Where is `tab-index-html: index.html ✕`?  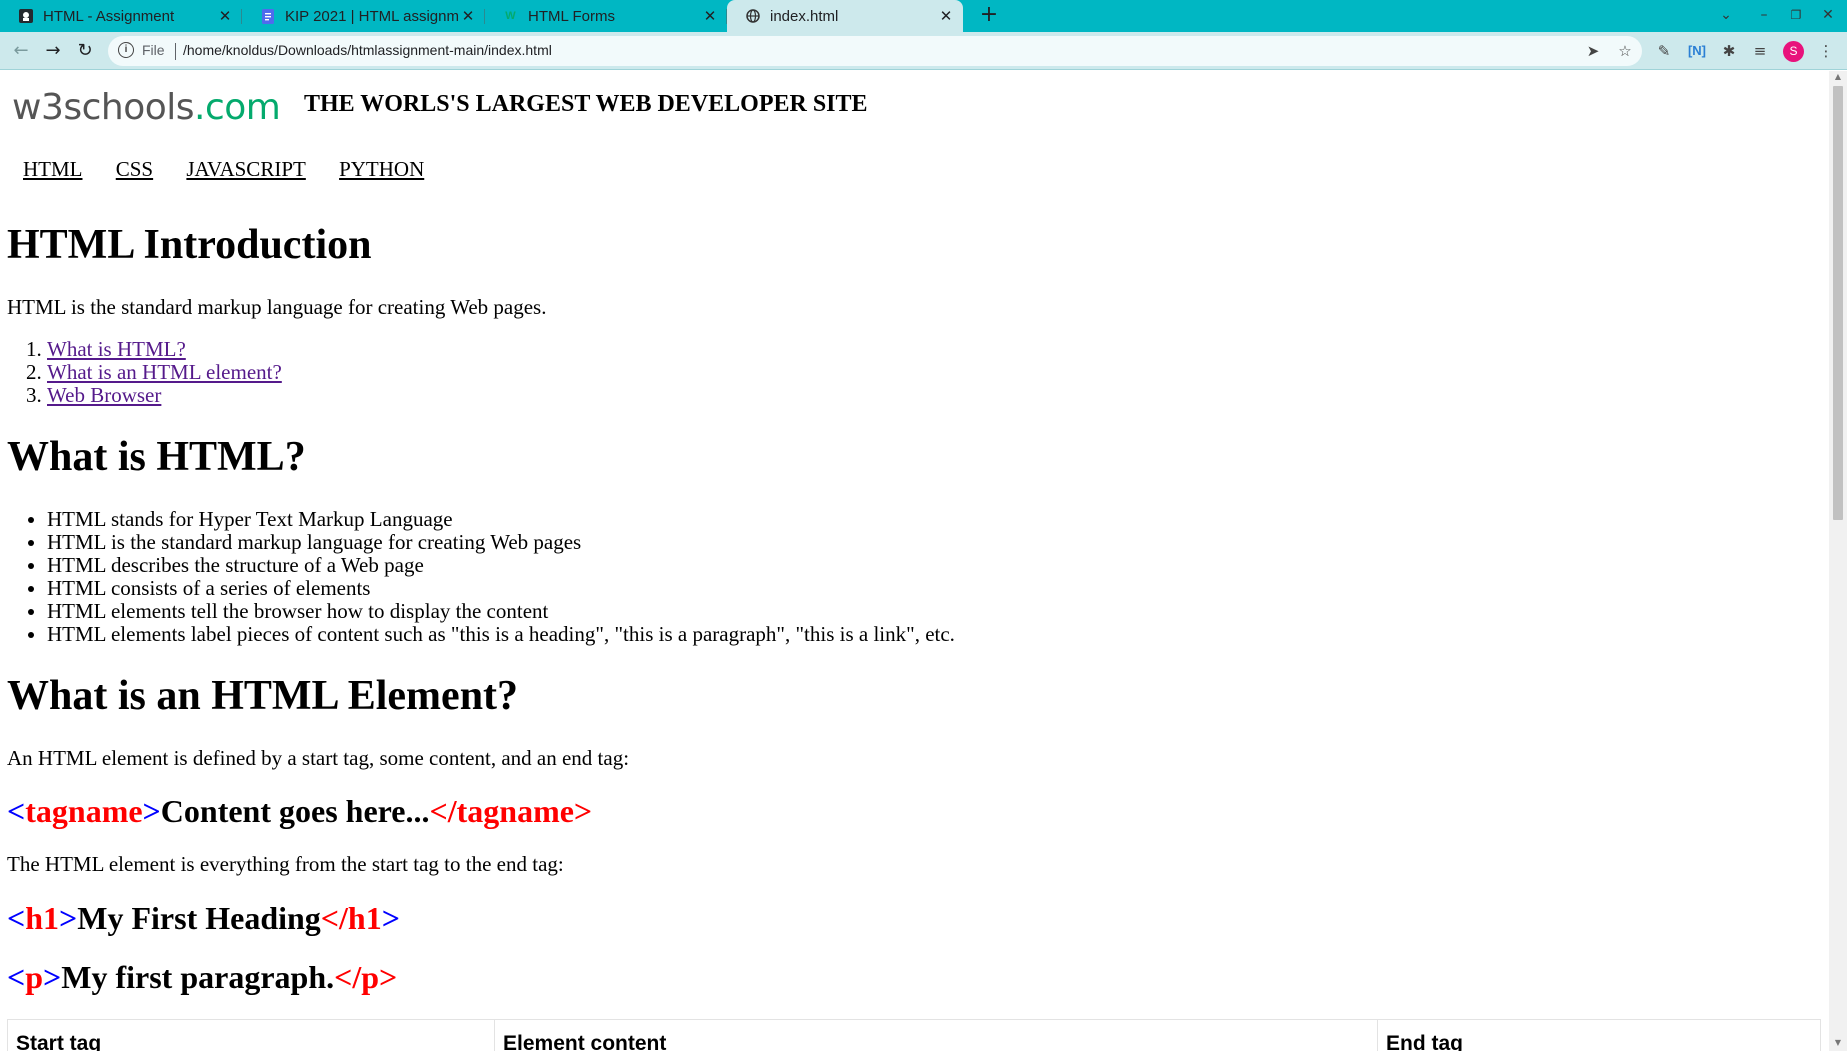
tab-index-html: index.html ✕ is located at coordinates (845, 16).